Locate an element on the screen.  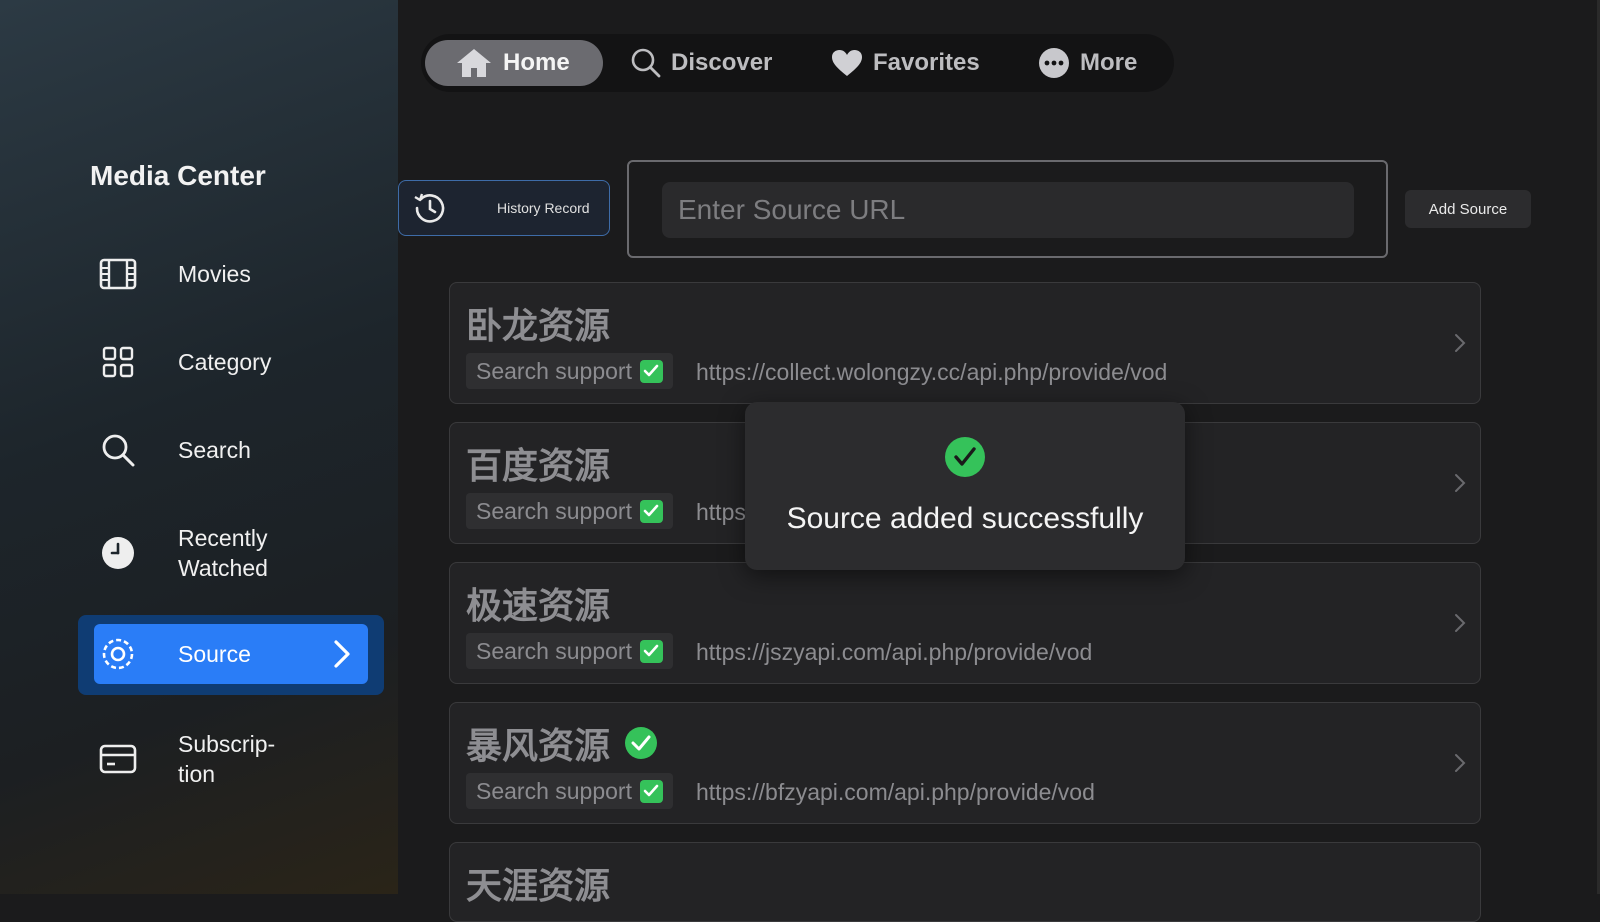
history-record-button: History Record is located at coordinates (504, 208).